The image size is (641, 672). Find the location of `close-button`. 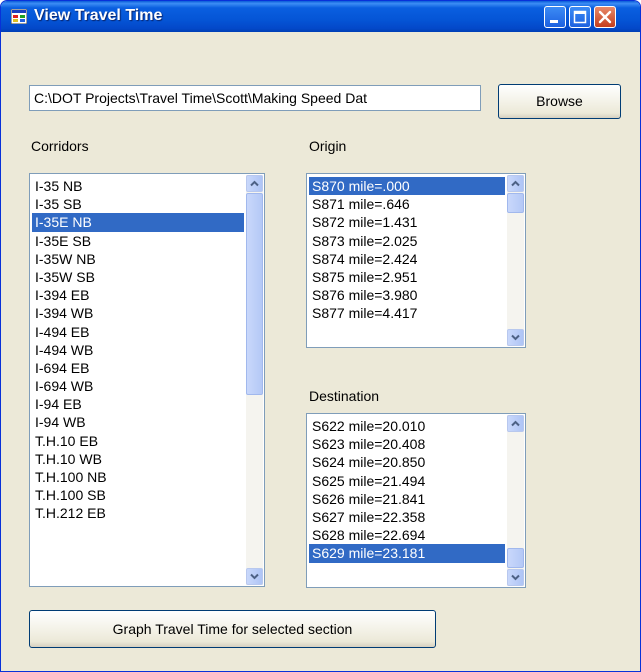

close-button is located at coordinates (605, 17).